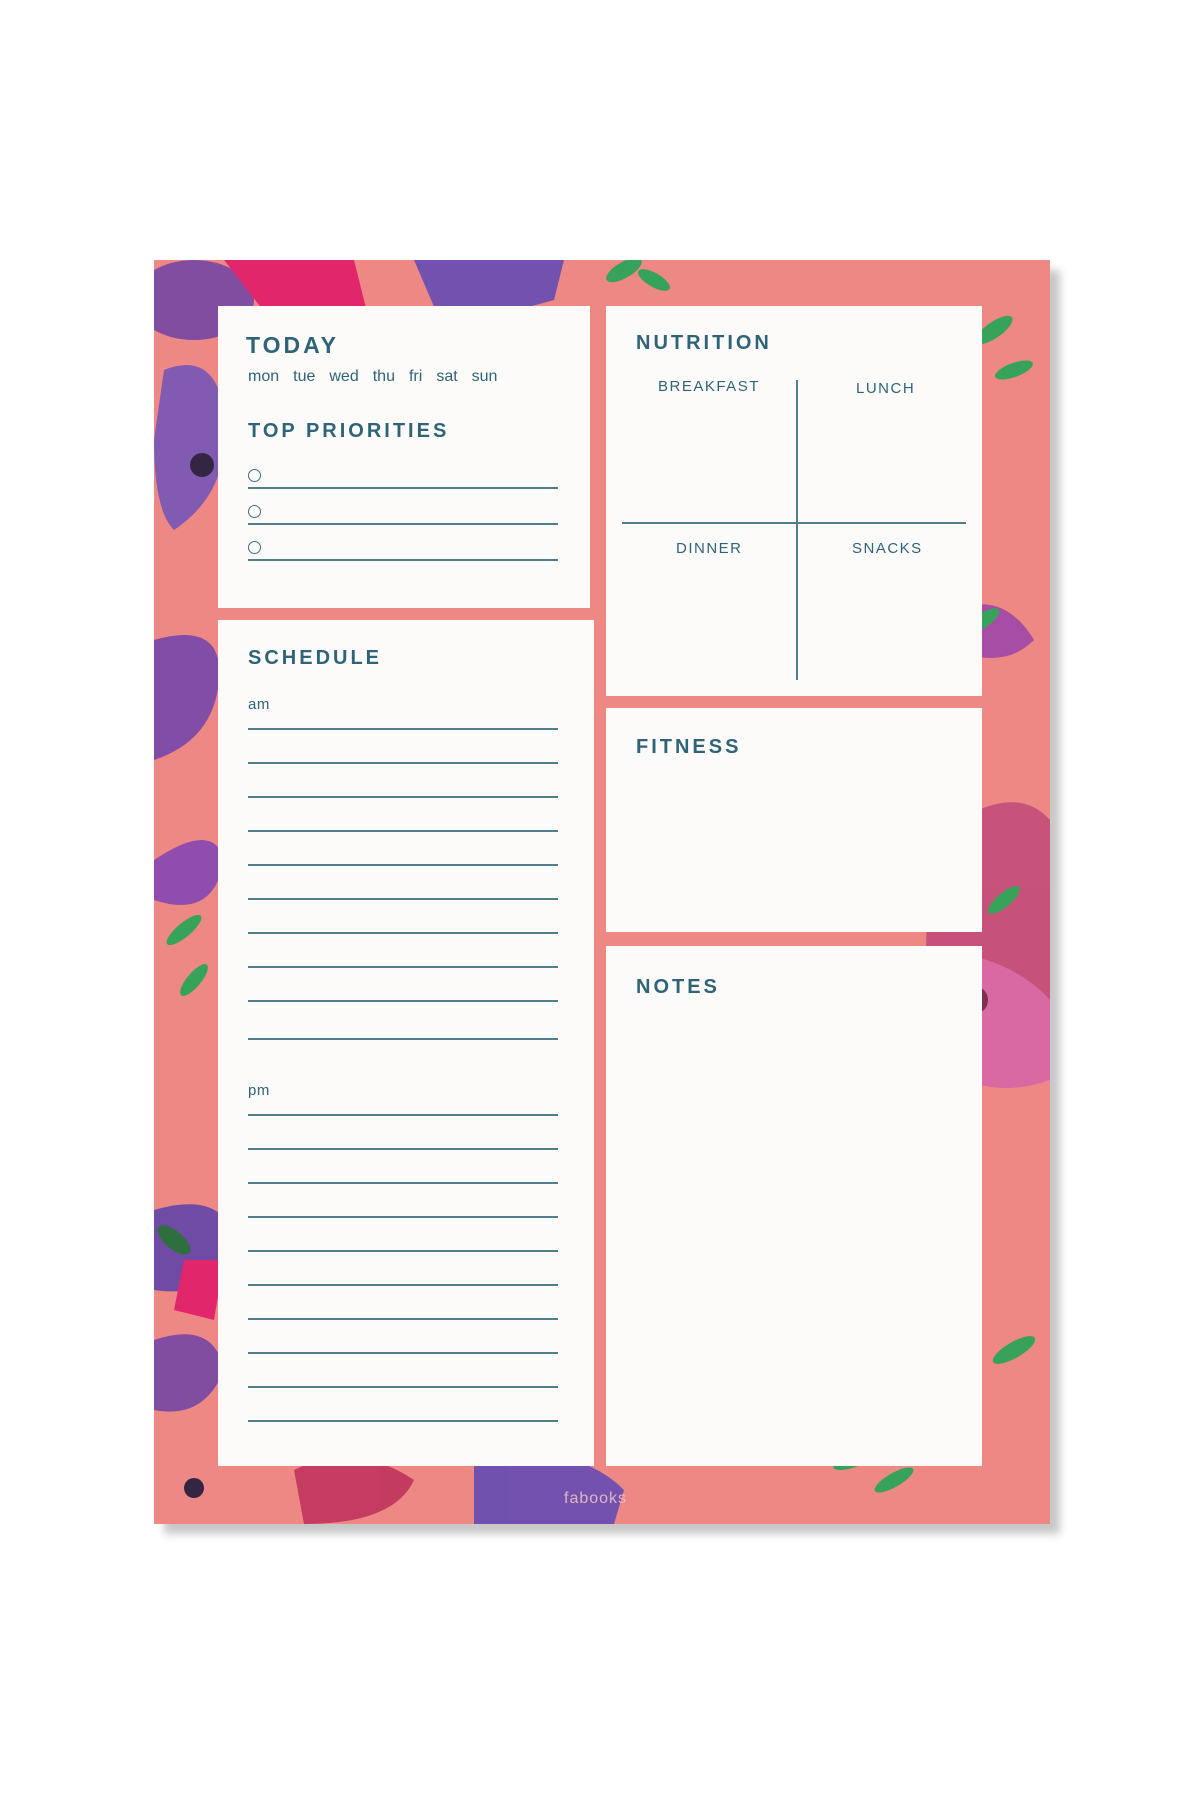 The width and height of the screenshot is (1200, 1800). I want to click on today-title: TODAY, so click(292, 345).